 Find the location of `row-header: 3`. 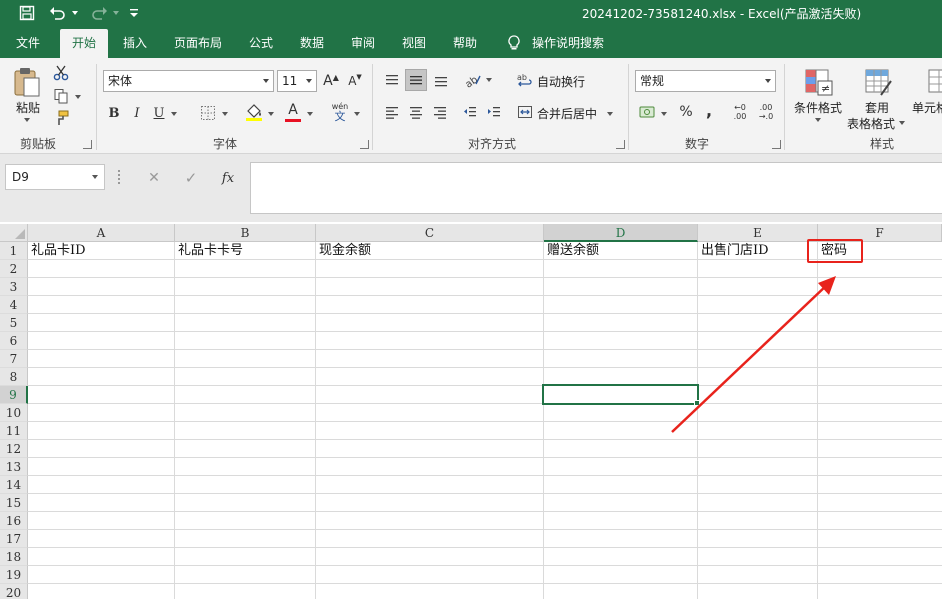

row-header: 3 is located at coordinates (14, 287).